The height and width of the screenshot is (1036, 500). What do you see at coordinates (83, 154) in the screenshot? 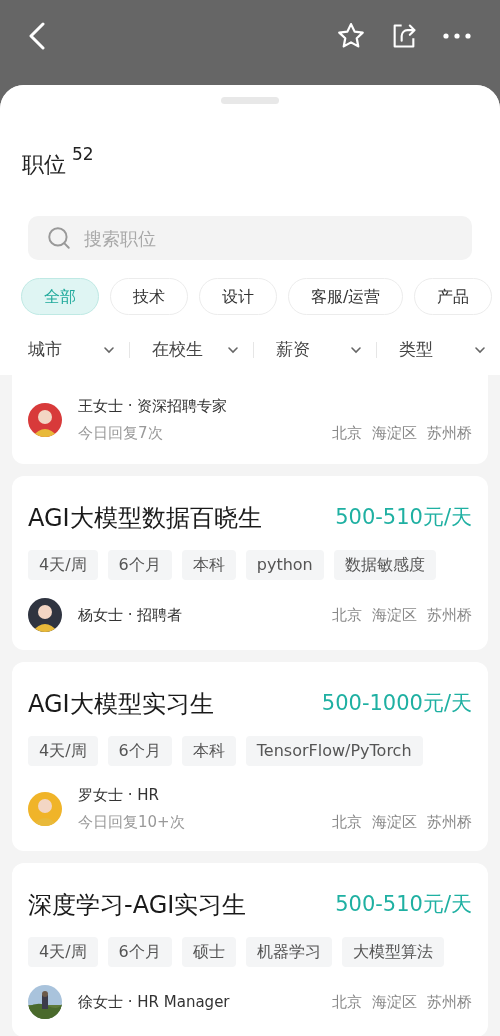
I see `job-count: 52` at bounding box center [83, 154].